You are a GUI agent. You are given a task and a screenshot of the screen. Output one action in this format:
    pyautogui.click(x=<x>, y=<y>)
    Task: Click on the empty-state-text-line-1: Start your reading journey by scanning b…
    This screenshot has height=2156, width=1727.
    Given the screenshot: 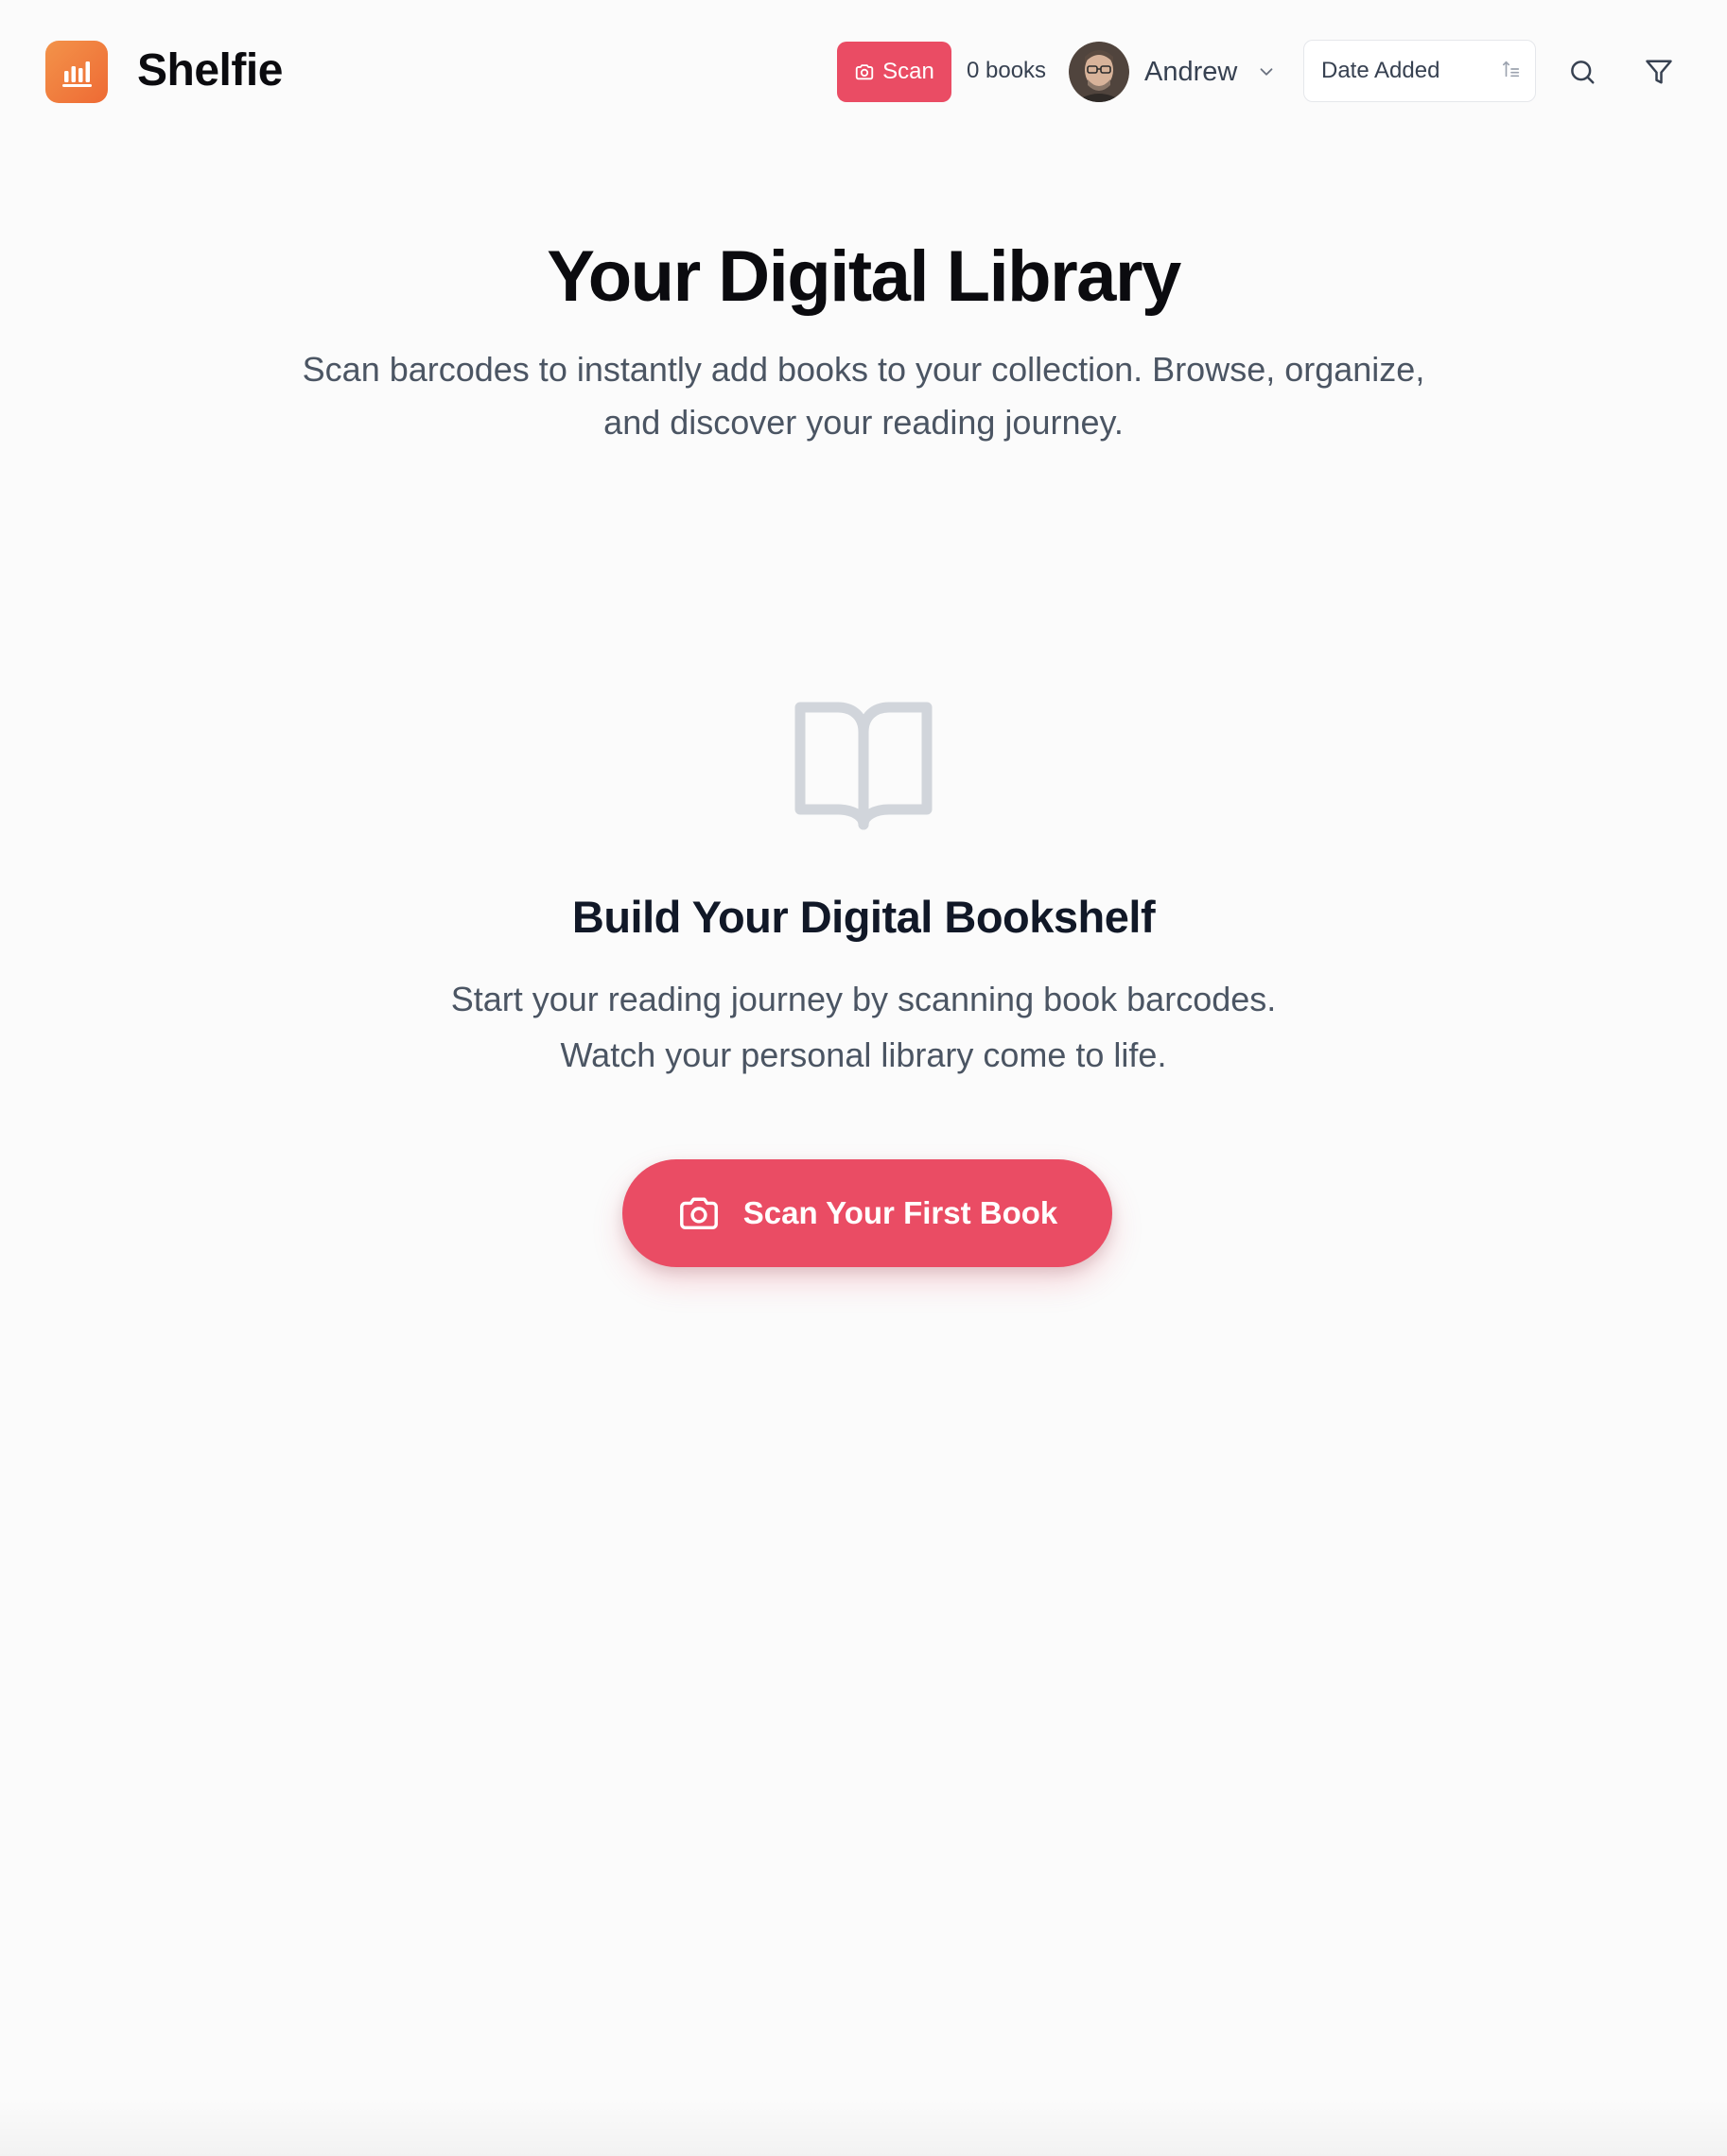 What is the action you would take?
    pyautogui.click(x=863, y=999)
    